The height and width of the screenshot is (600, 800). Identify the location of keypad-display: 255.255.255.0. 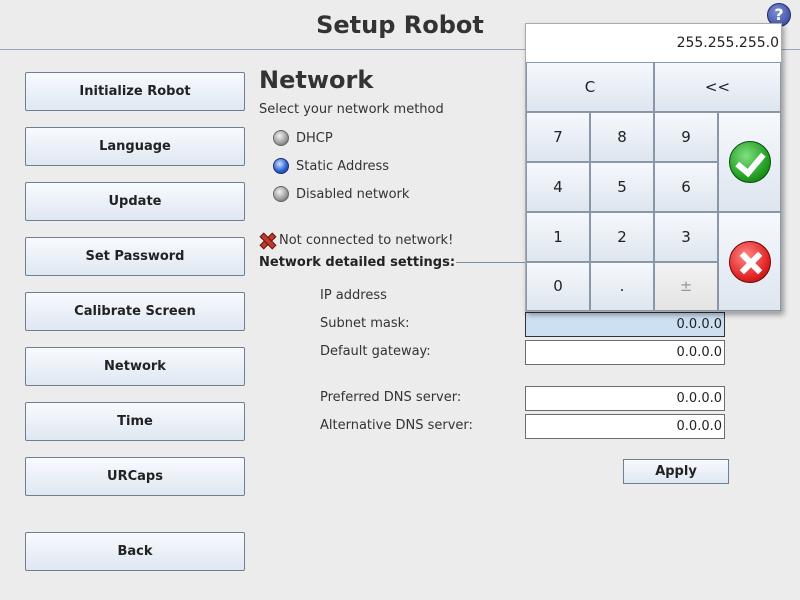
(727, 43).